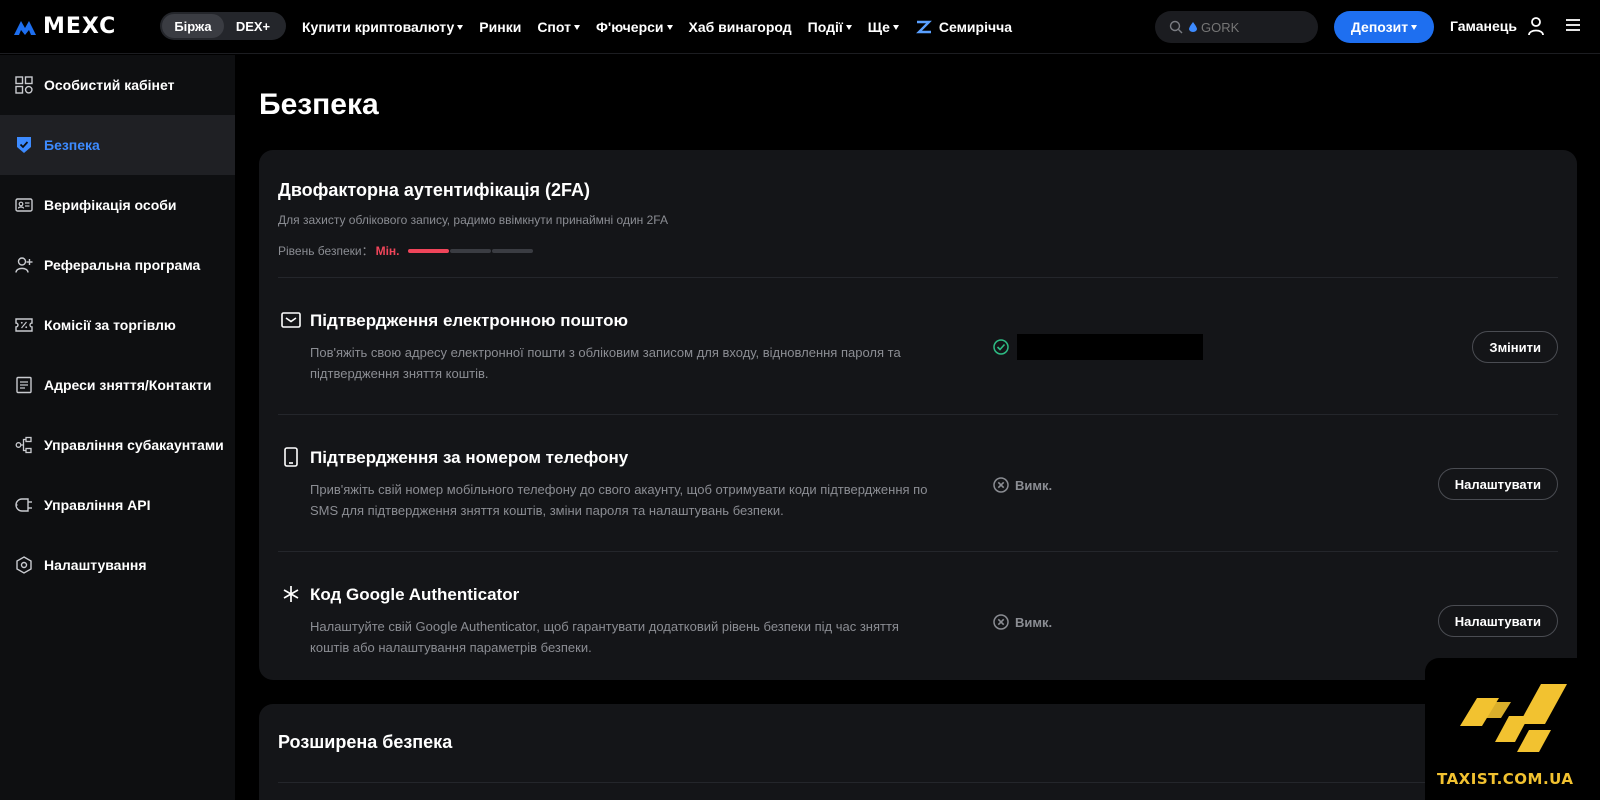 The width and height of the screenshot is (1600, 800). Describe the element at coordinates (1034, 485) in the screenshot. I see `phone-status-text: Вимк.` at that location.